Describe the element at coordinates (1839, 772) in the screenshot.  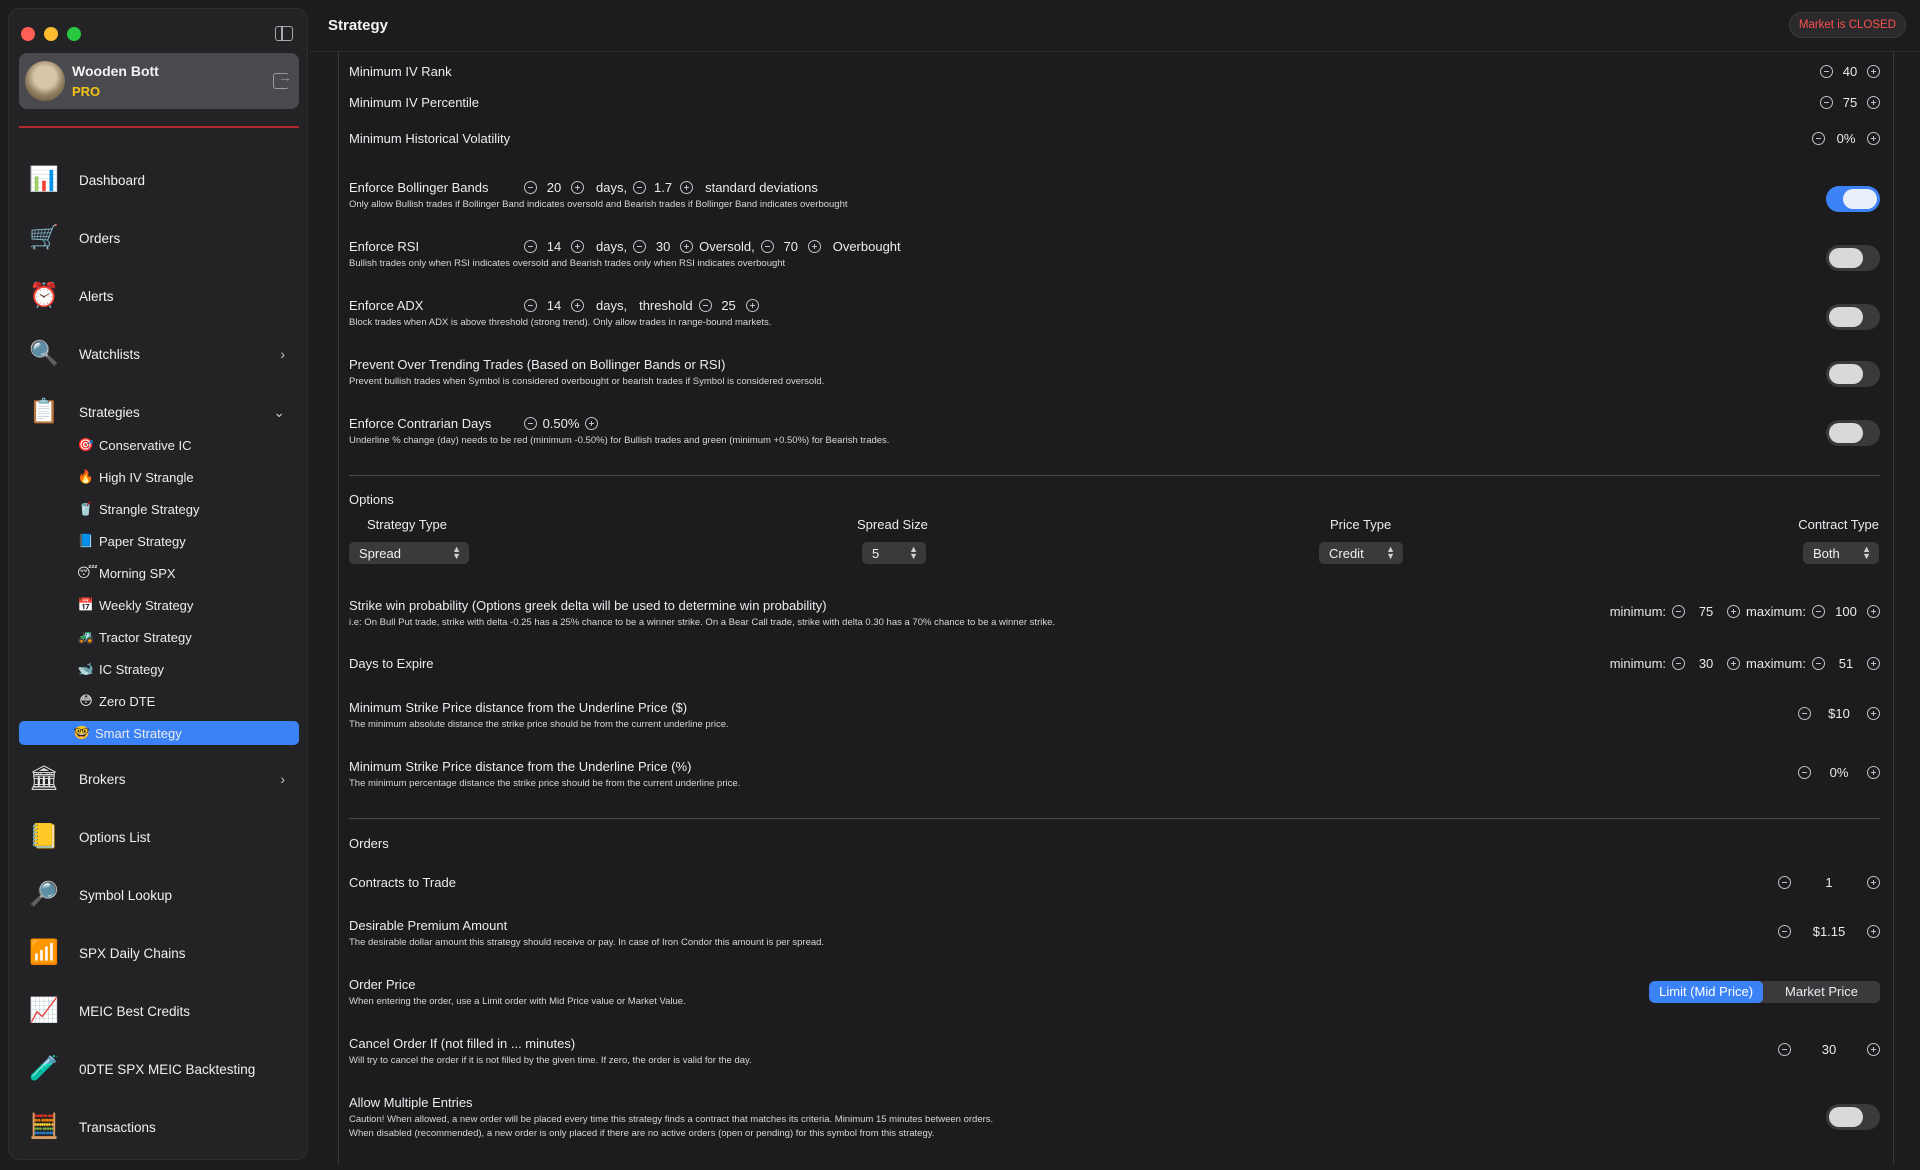
I see `strike-distance-pct-value: 0%` at that location.